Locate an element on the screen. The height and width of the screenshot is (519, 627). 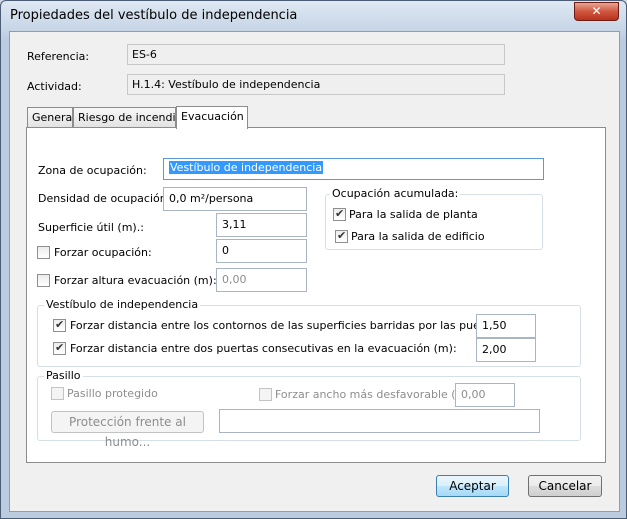
zona-ocupacion-input: Vestíbulo de independencia is located at coordinates (353, 169).